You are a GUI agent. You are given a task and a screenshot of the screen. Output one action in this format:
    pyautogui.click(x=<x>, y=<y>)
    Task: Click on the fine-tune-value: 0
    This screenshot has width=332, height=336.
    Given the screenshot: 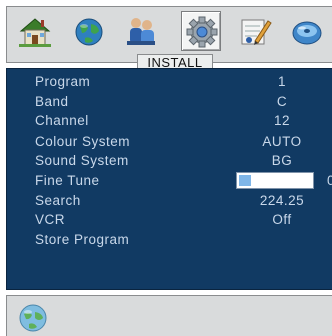 What is the action you would take?
    pyautogui.click(x=329, y=180)
    